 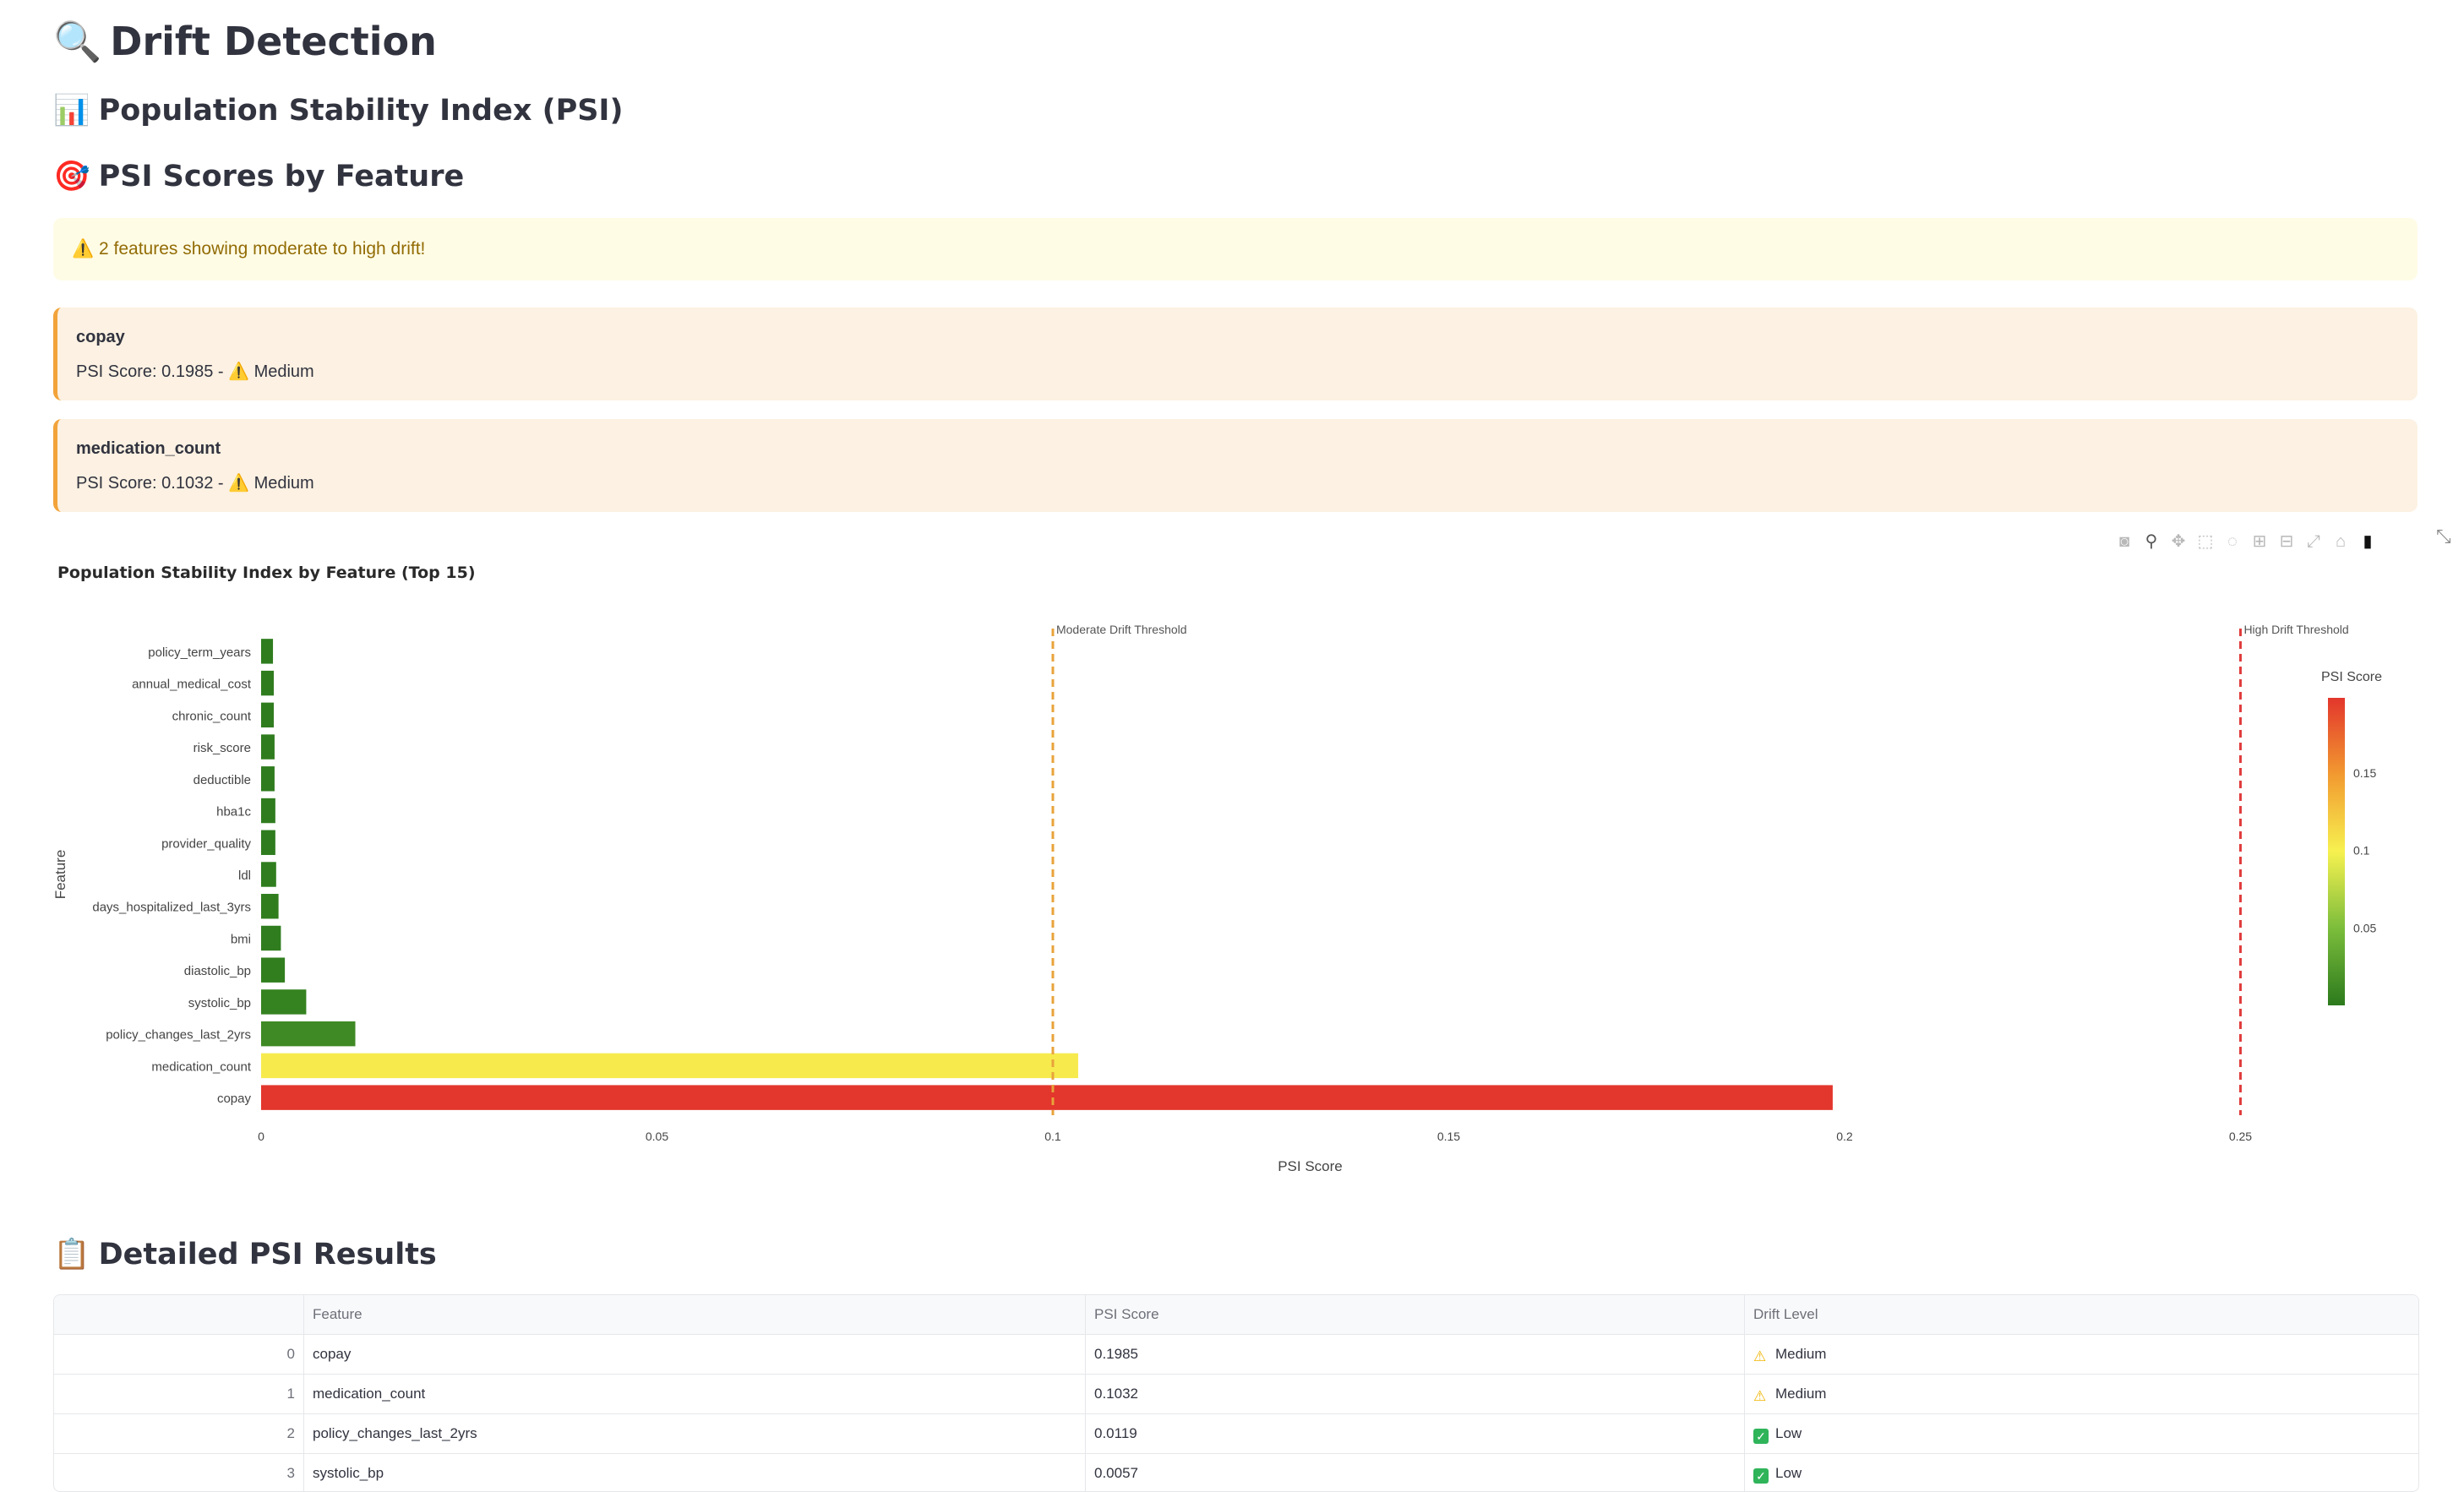 I want to click on cell-feature: copay, so click(x=695, y=1354).